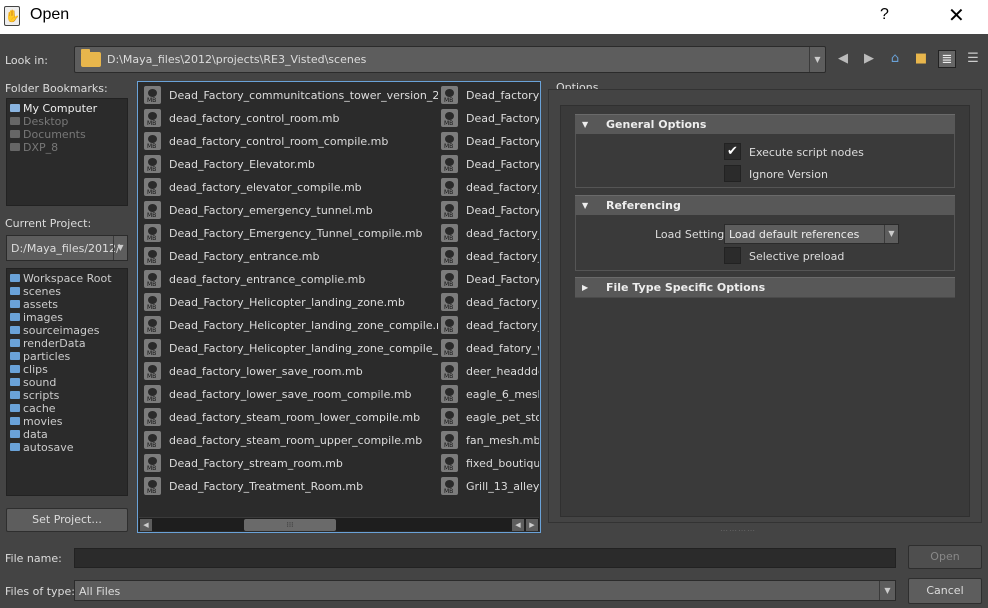 The height and width of the screenshot is (608, 988). Describe the element at coordinates (291, 143) in the screenshot. I see `file-item: MB dead_factory_control_room_compile.mb` at that location.